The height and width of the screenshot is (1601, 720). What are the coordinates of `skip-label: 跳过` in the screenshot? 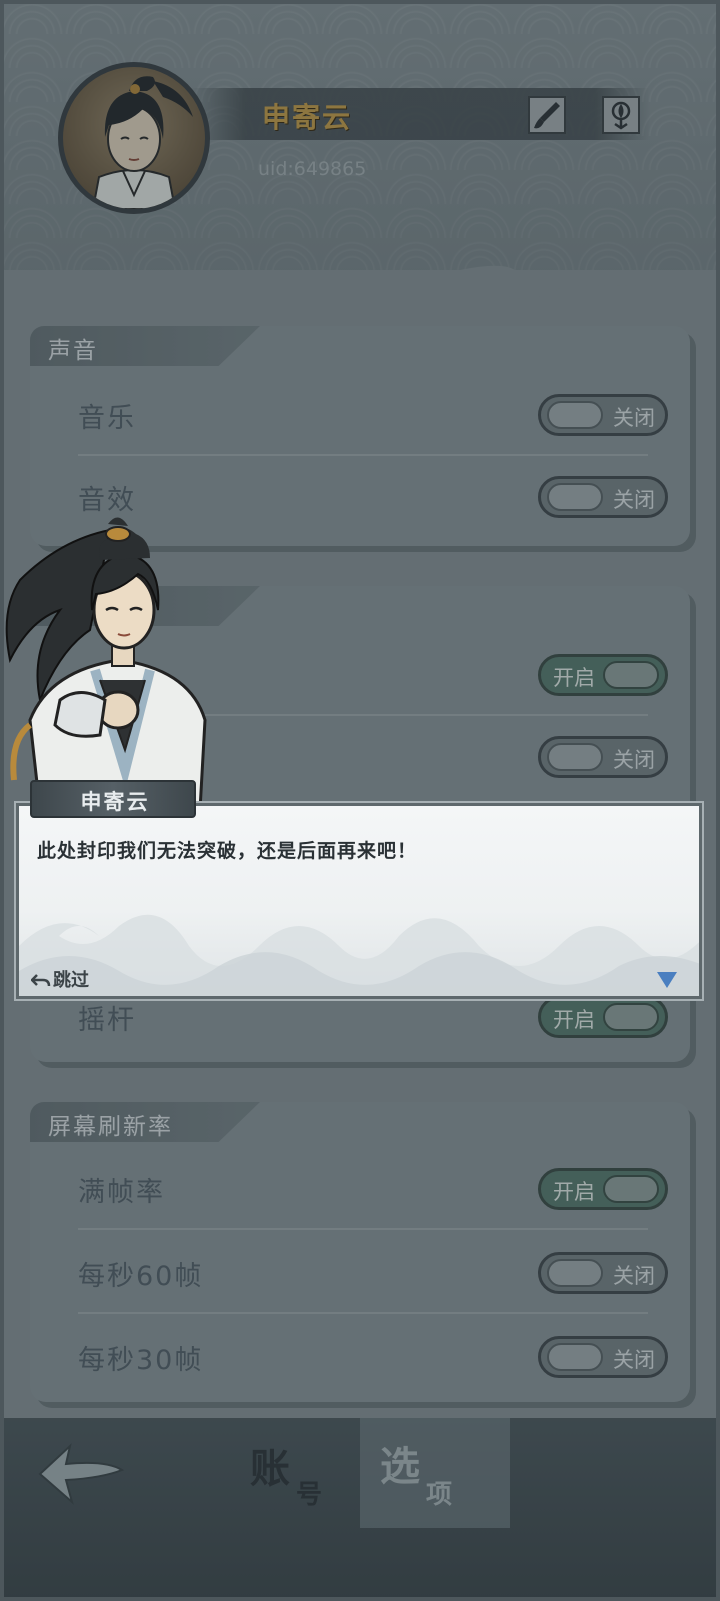 It's located at (71, 980).